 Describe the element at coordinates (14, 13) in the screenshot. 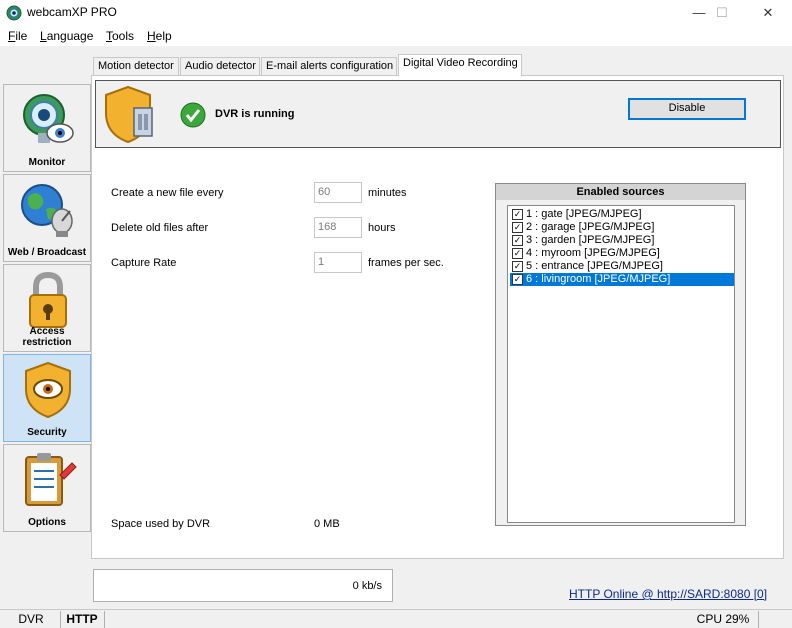

I see `webcam-app-icon` at that location.